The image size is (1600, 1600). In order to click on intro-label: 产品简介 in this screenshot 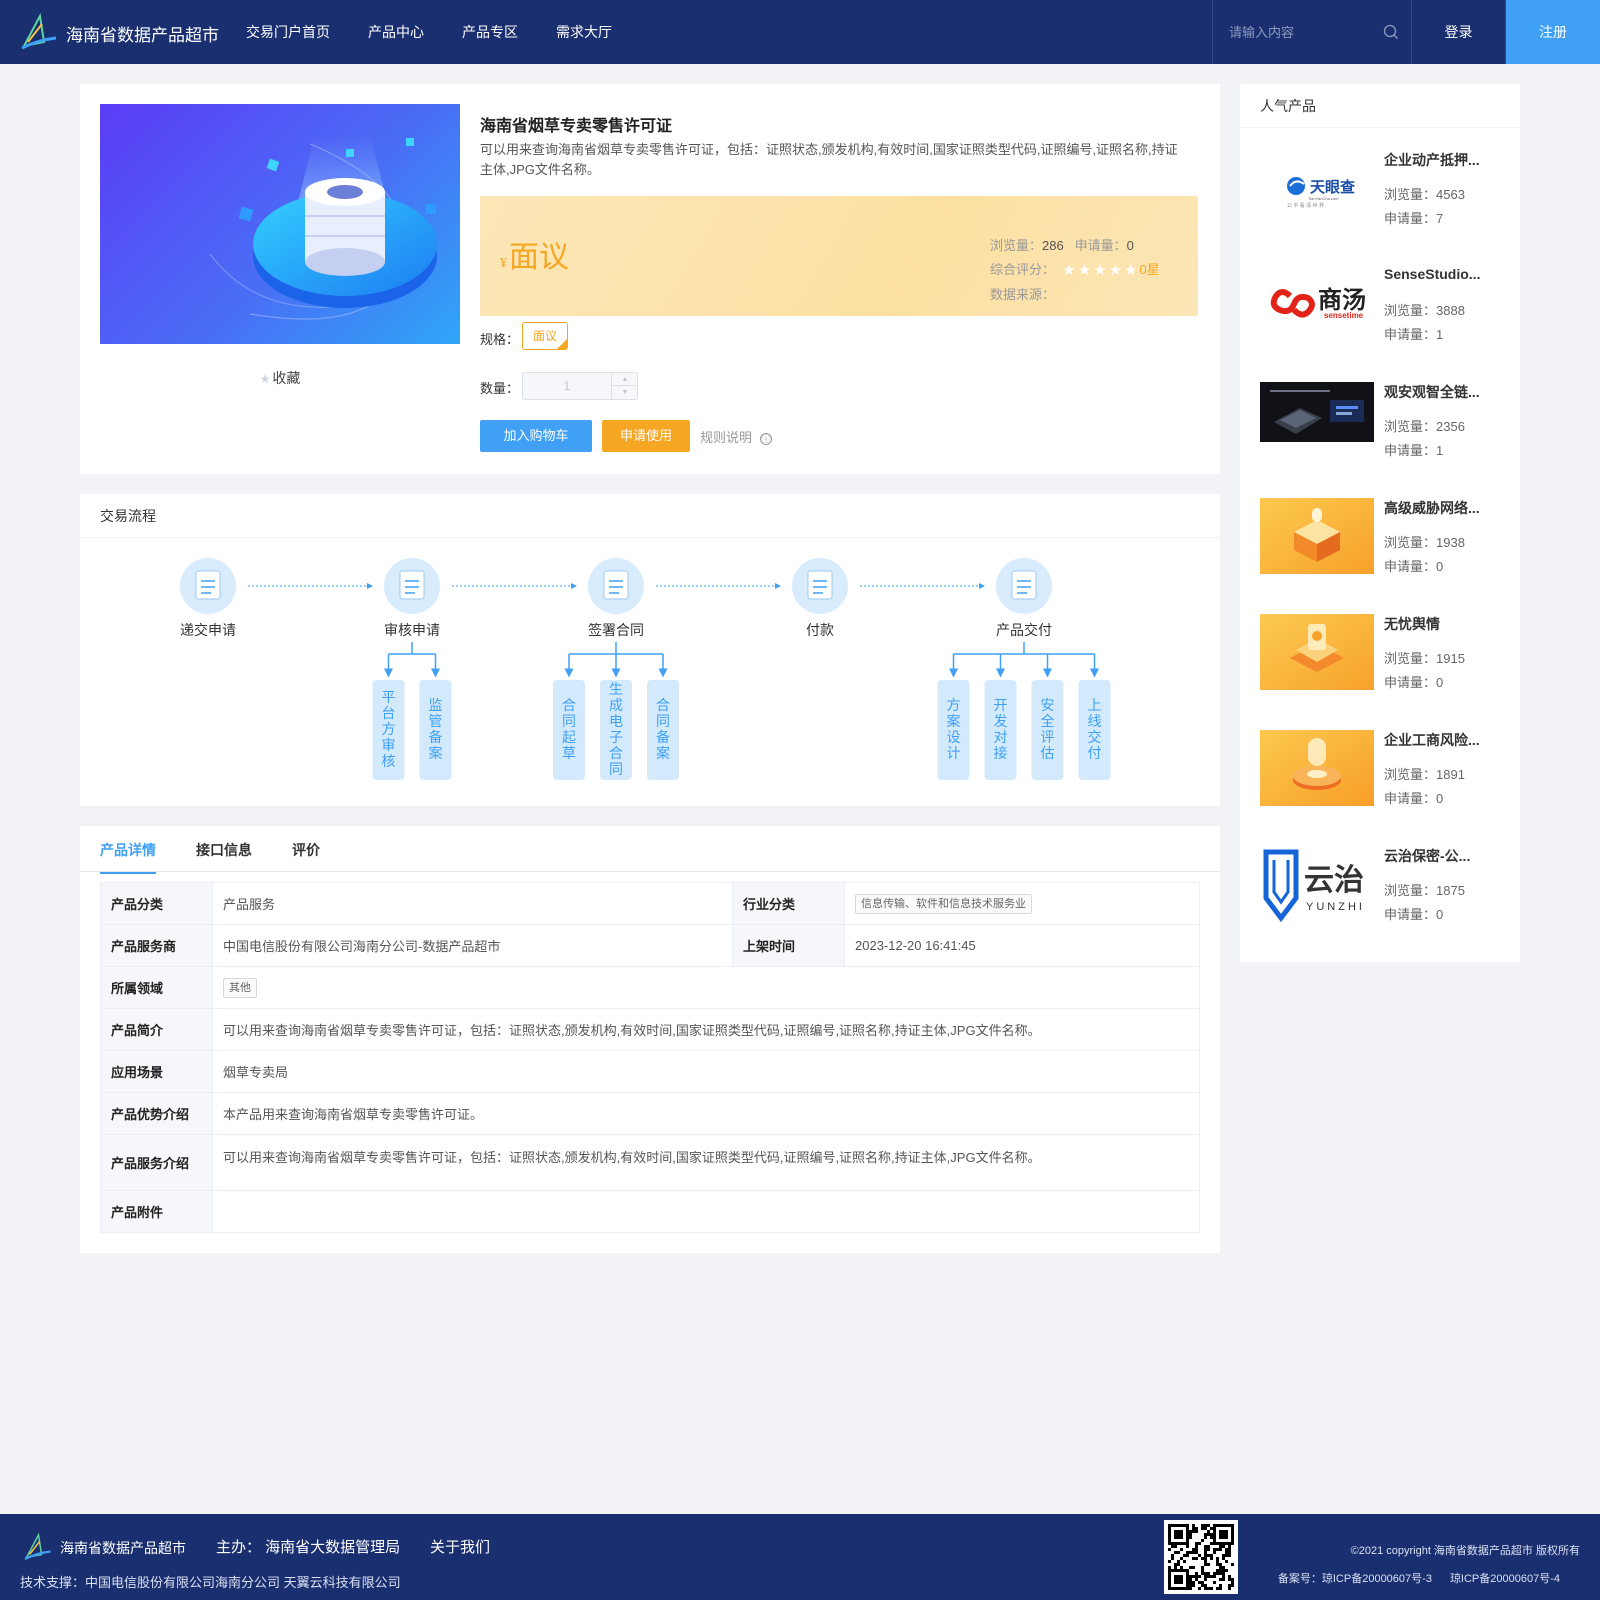, I will do `click(156, 1029)`.